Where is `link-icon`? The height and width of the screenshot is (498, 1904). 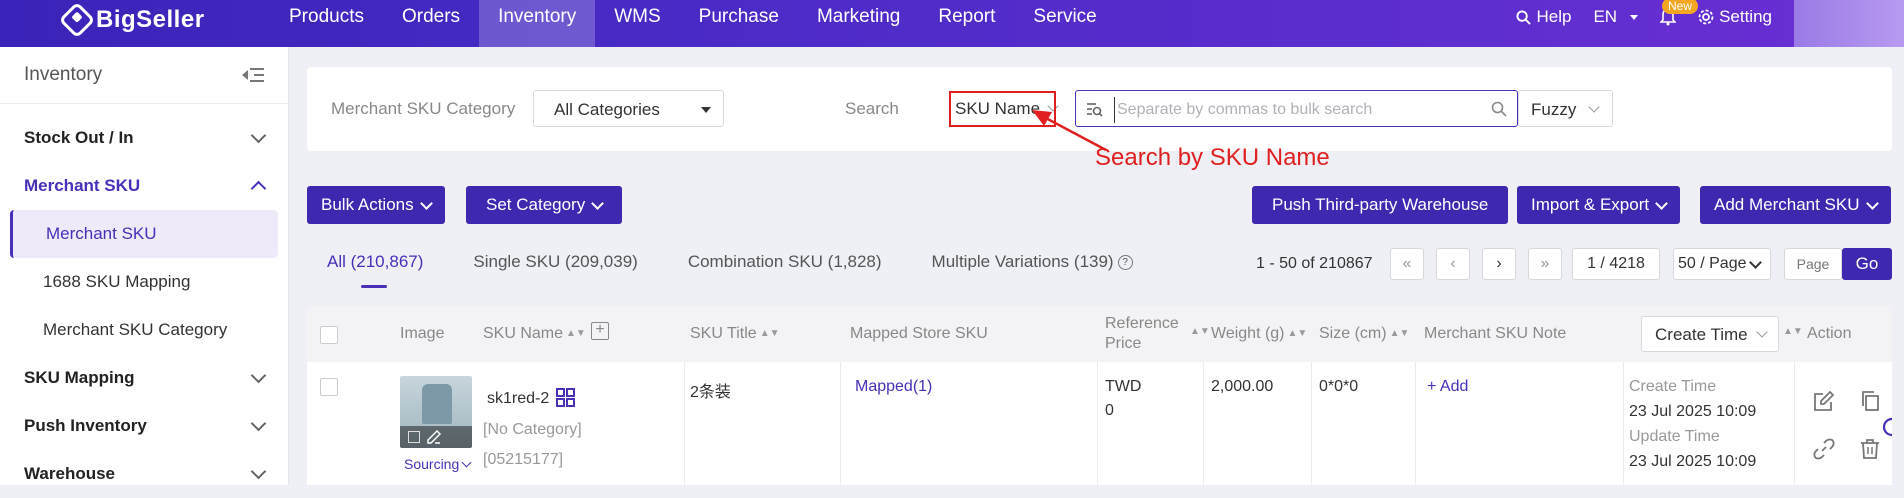 link-icon is located at coordinates (1824, 449).